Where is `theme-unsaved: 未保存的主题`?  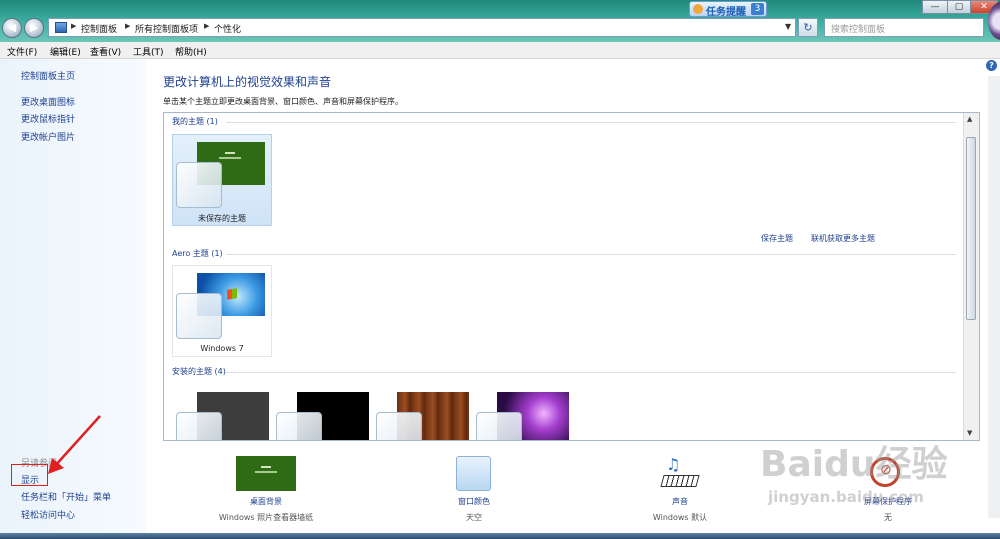
theme-unsaved: 未保存的主题 is located at coordinates (222, 180).